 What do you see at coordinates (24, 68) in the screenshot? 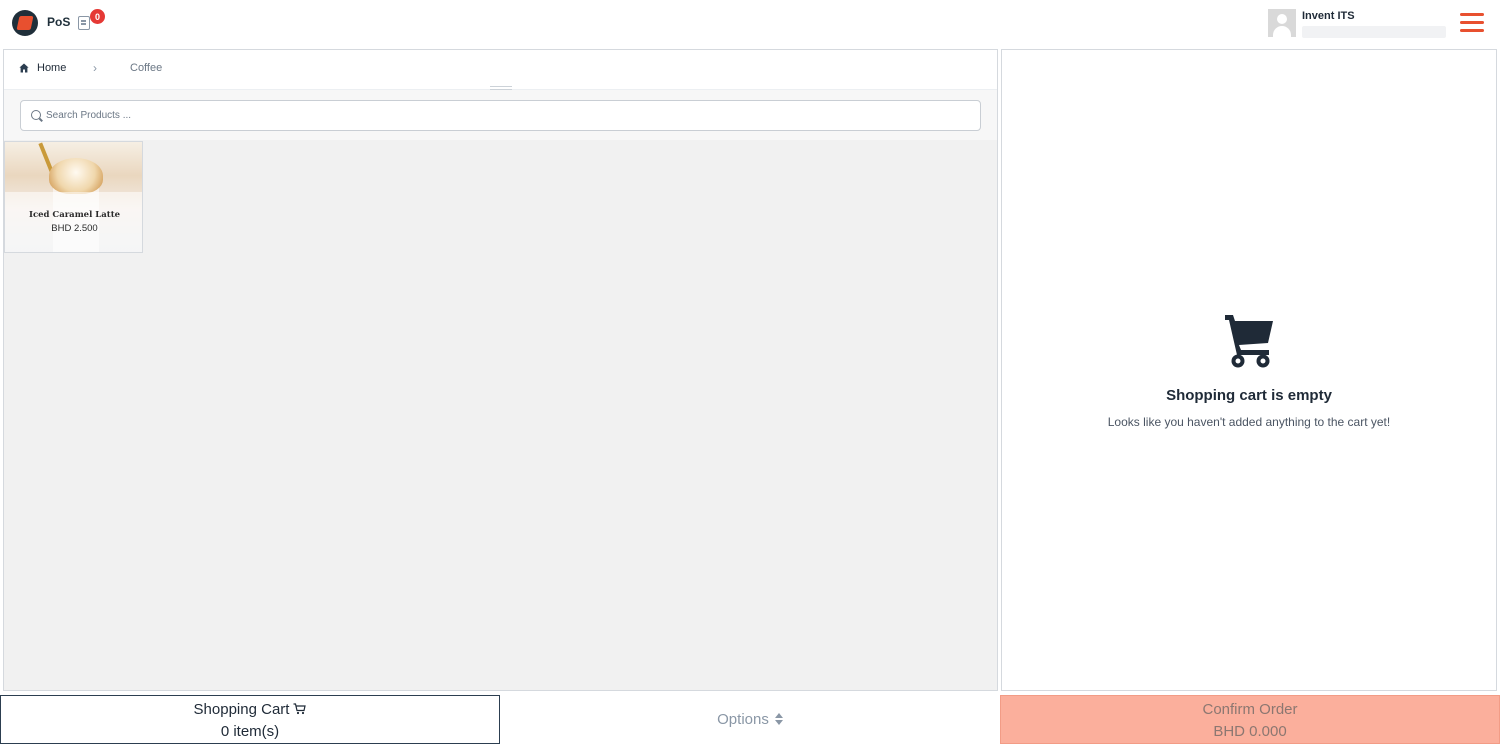
I see `home-icon` at bounding box center [24, 68].